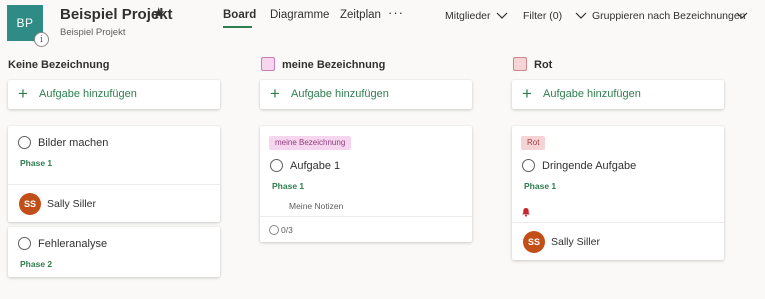  What do you see at coordinates (239, 15) in the screenshot?
I see `tab-board: Board` at bounding box center [239, 15].